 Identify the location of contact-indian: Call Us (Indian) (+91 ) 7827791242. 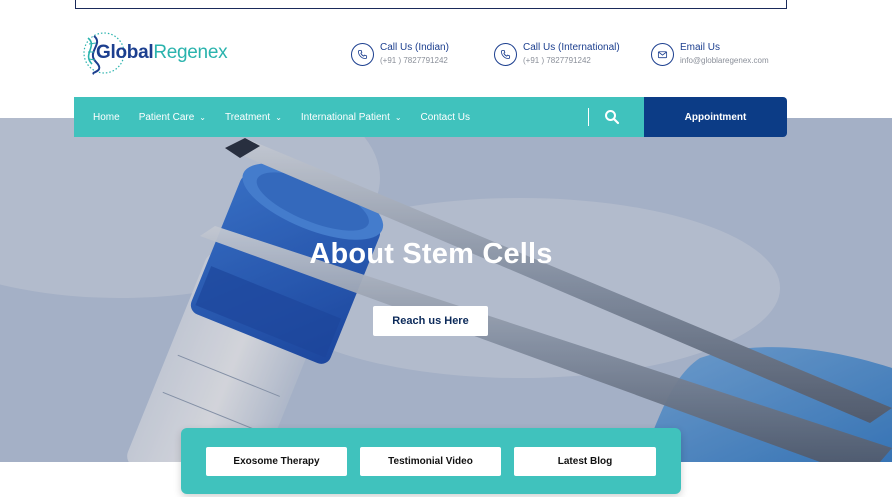
(400, 55).